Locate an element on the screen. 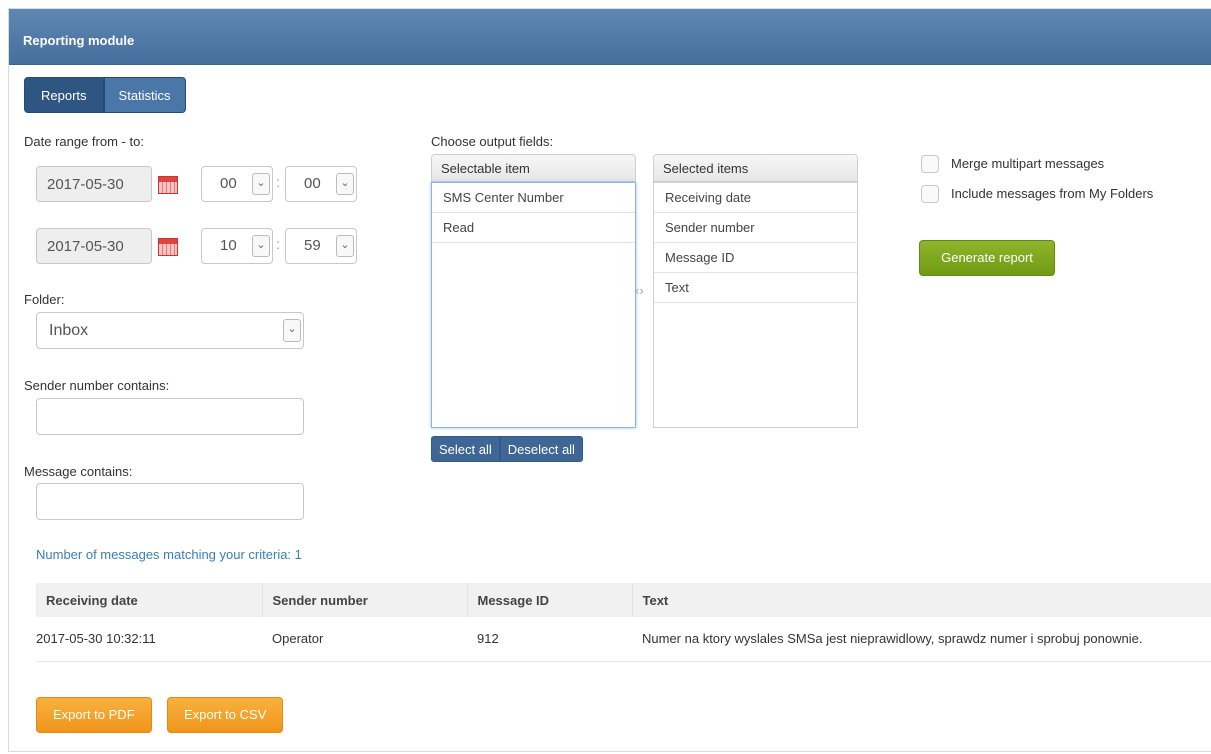  minute-from-value: 00 is located at coordinates (312, 183).